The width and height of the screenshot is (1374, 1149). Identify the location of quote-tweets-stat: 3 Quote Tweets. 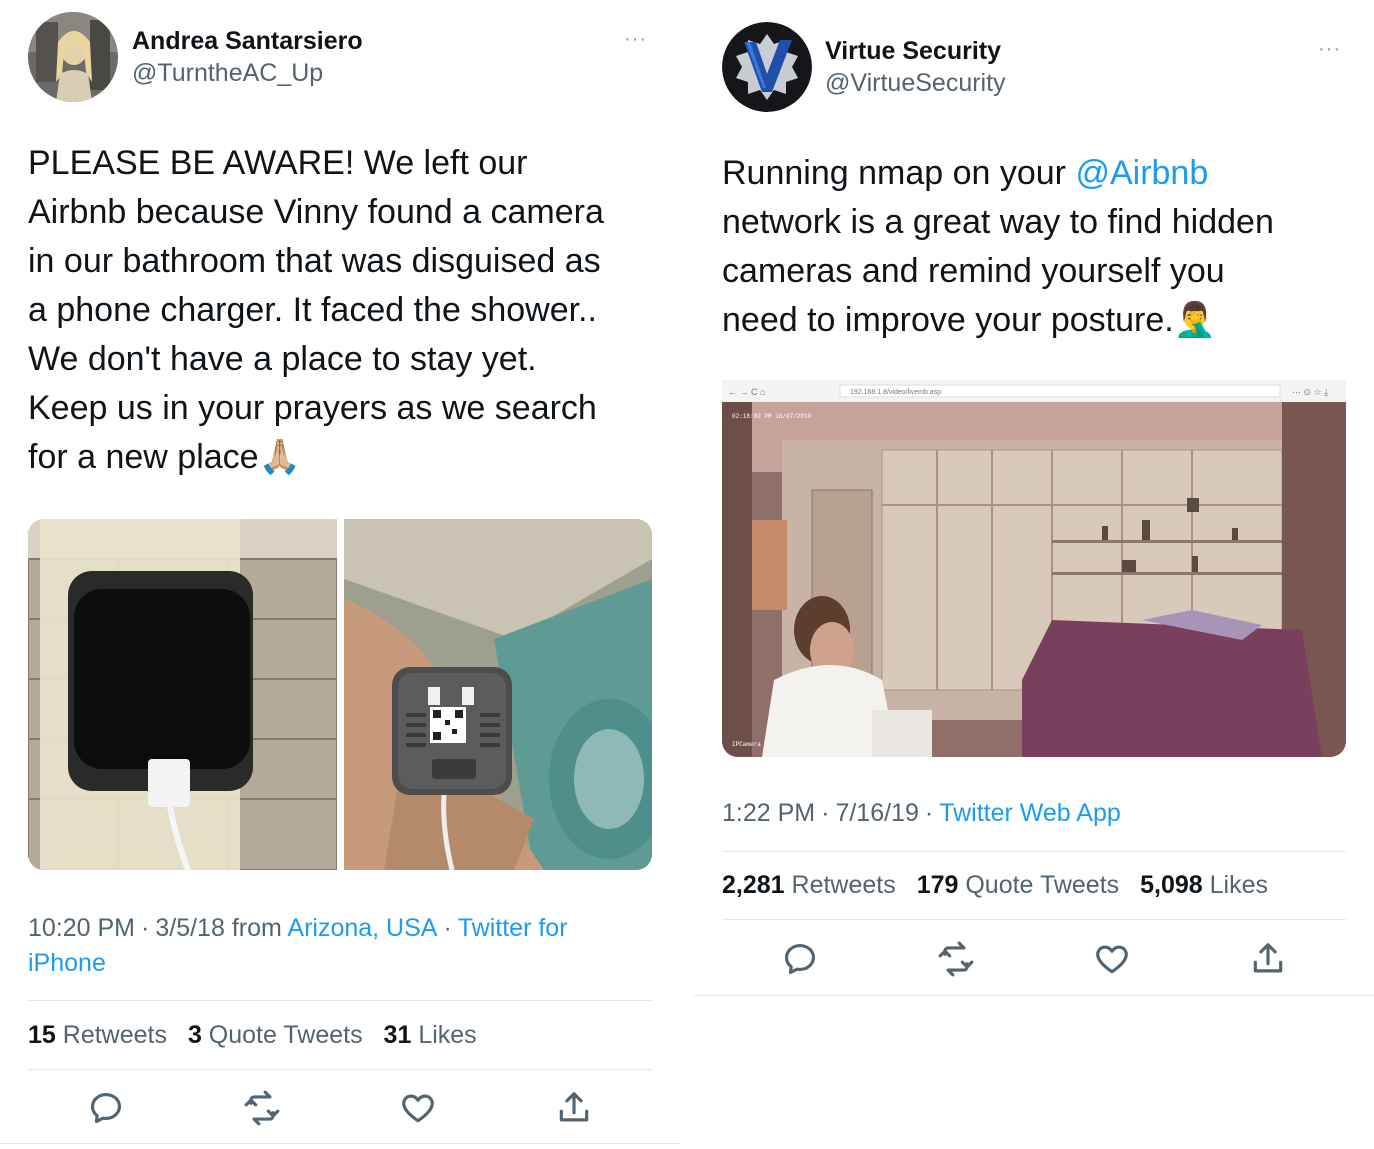
(275, 1035).